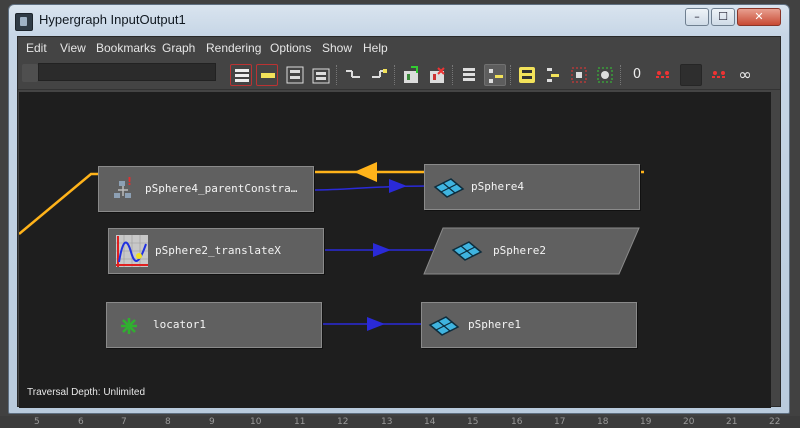  Describe the element at coordinates (745, 75) in the screenshot. I see `infinite-icon: ∞` at that location.